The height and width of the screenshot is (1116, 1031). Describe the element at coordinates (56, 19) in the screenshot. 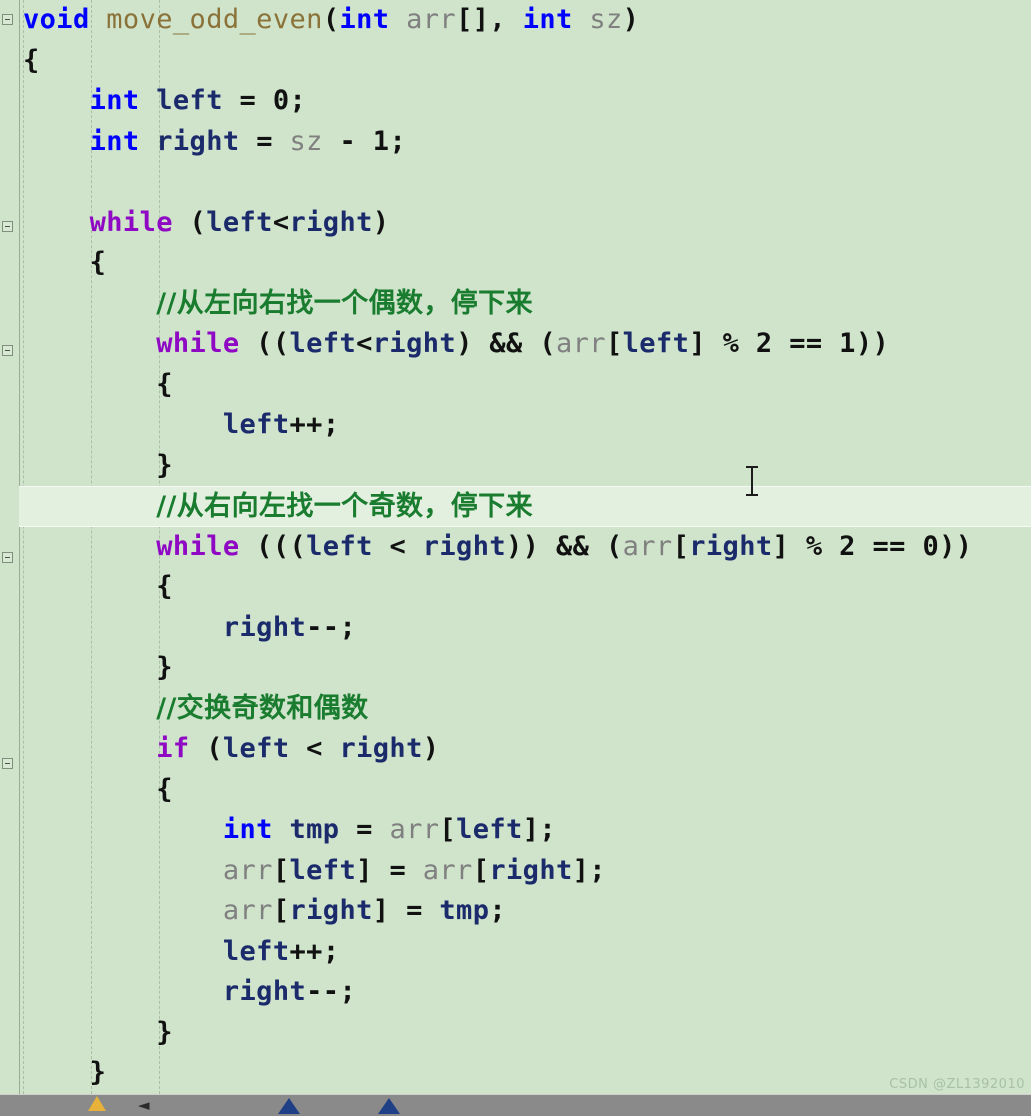

I see `code-token-kw: void` at that location.